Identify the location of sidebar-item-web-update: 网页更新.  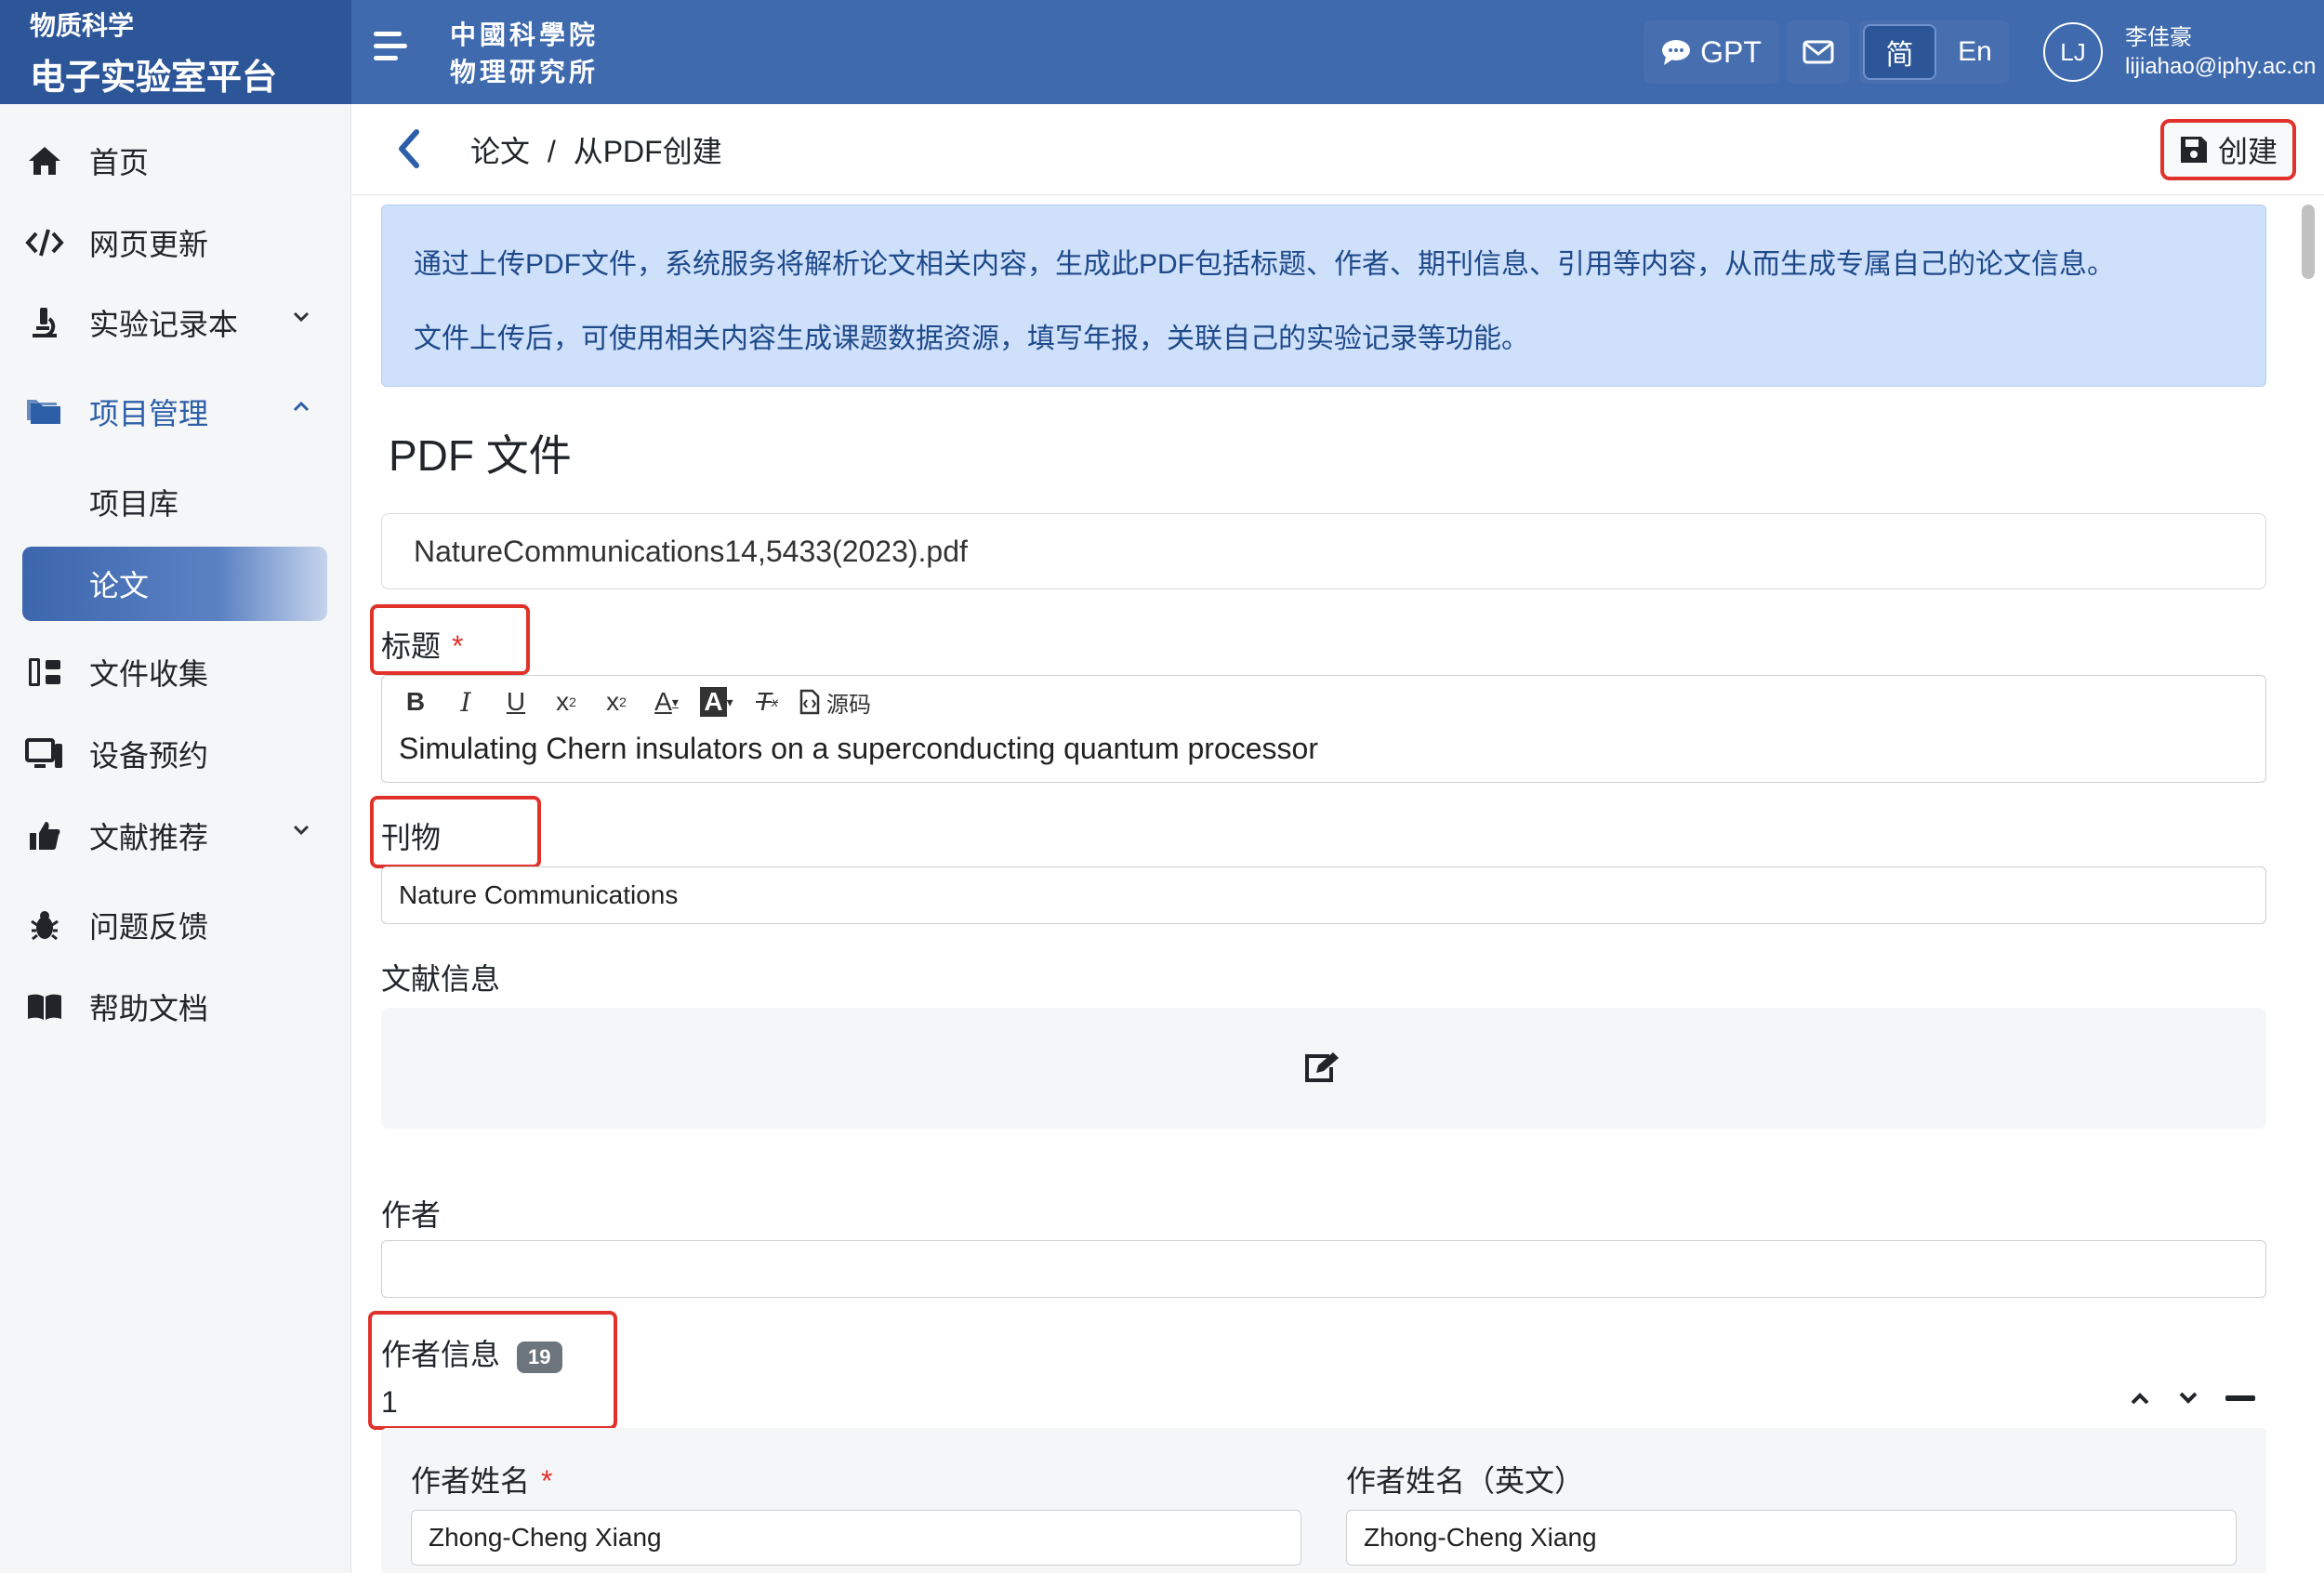
(175, 243).